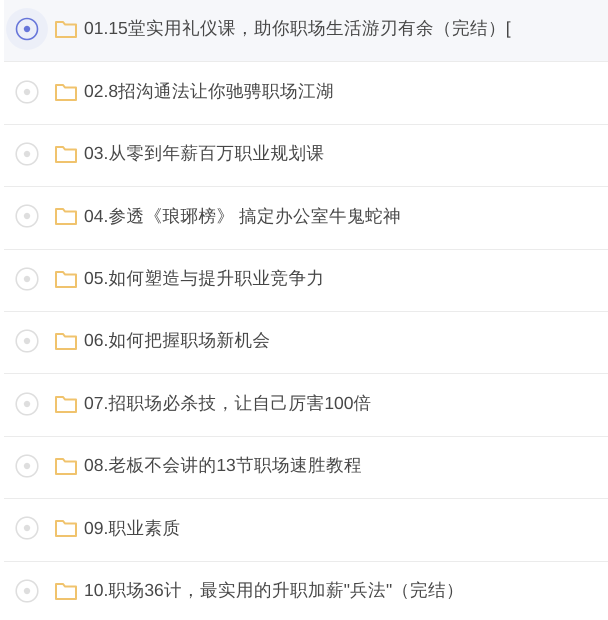  Describe the element at coordinates (243, 217) in the screenshot. I see `folder-title: 04.参透《琅琊榜》 搞定办公室牛鬼蛇神` at that location.